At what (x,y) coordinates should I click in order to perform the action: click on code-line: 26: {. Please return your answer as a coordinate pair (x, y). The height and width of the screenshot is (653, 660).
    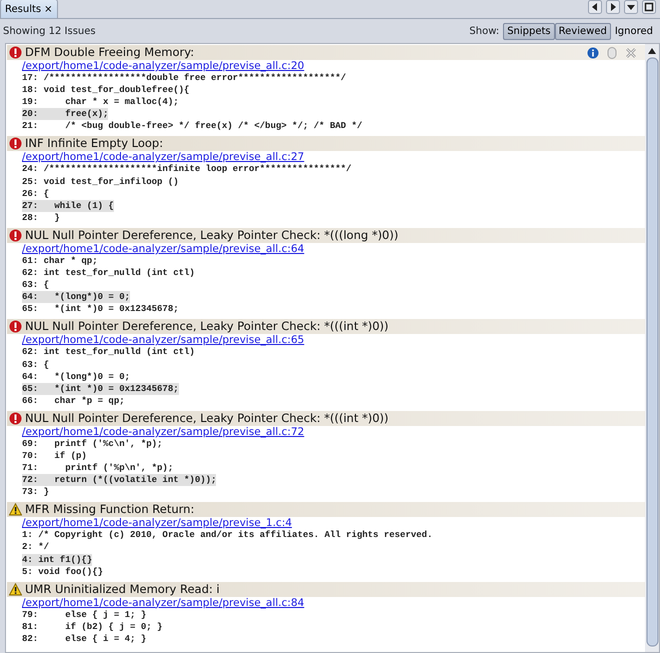
    Looking at the image, I should click on (36, 194).